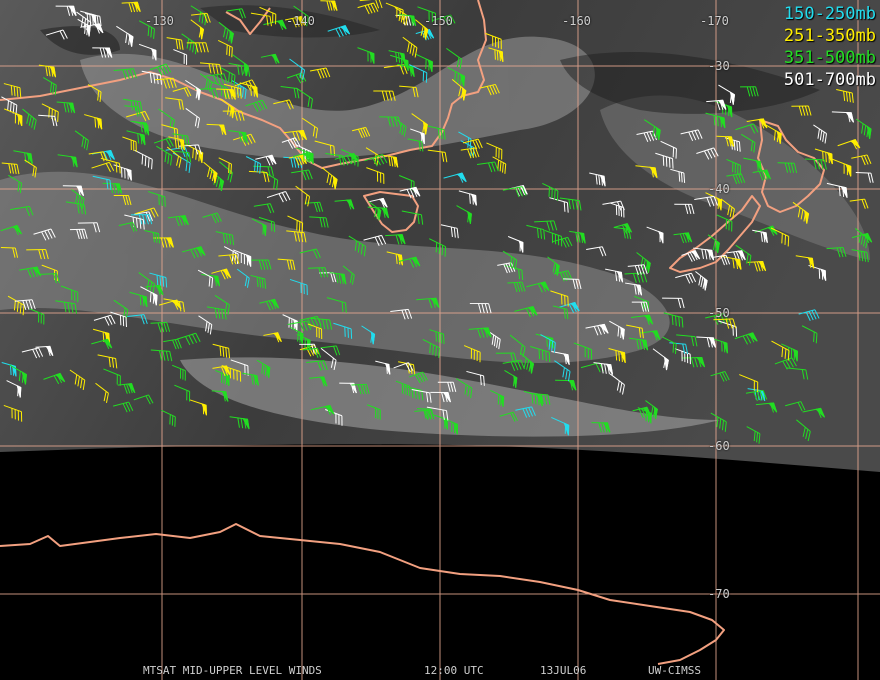  What do you see at coordinates (563, 670) in the screenshot?
I see `footer-date: 13JUL06` at bounding box center [563, 670].